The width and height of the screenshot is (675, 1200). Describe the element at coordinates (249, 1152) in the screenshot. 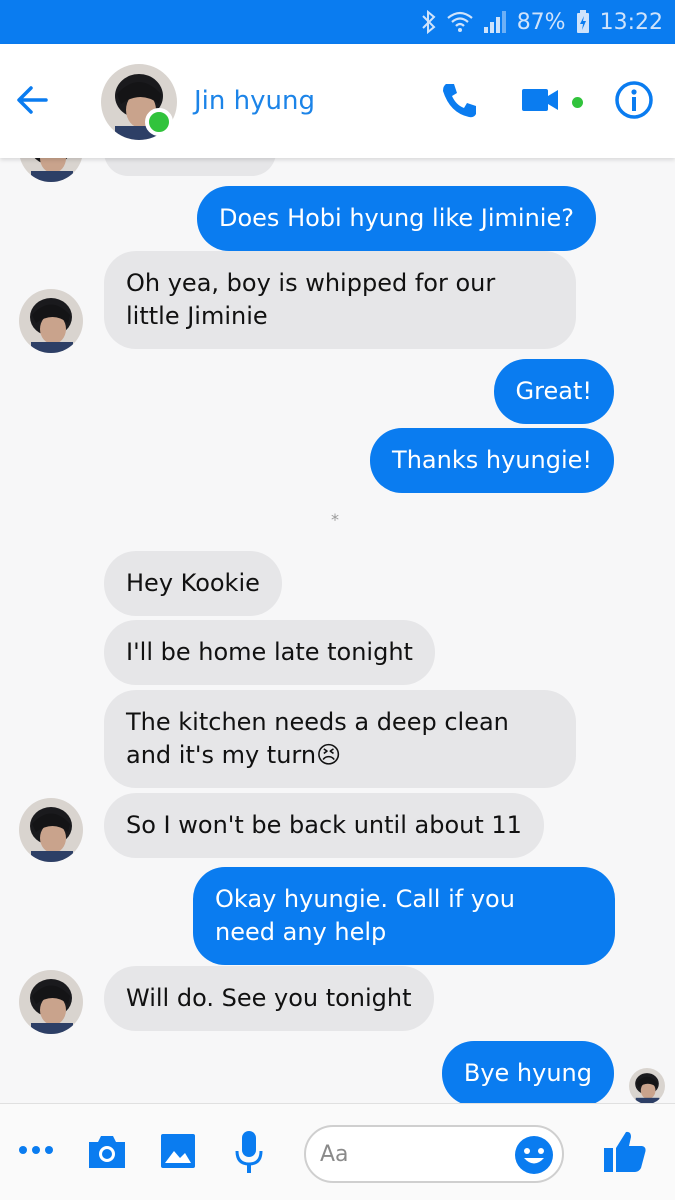

I see `microphone-icon` at that location.